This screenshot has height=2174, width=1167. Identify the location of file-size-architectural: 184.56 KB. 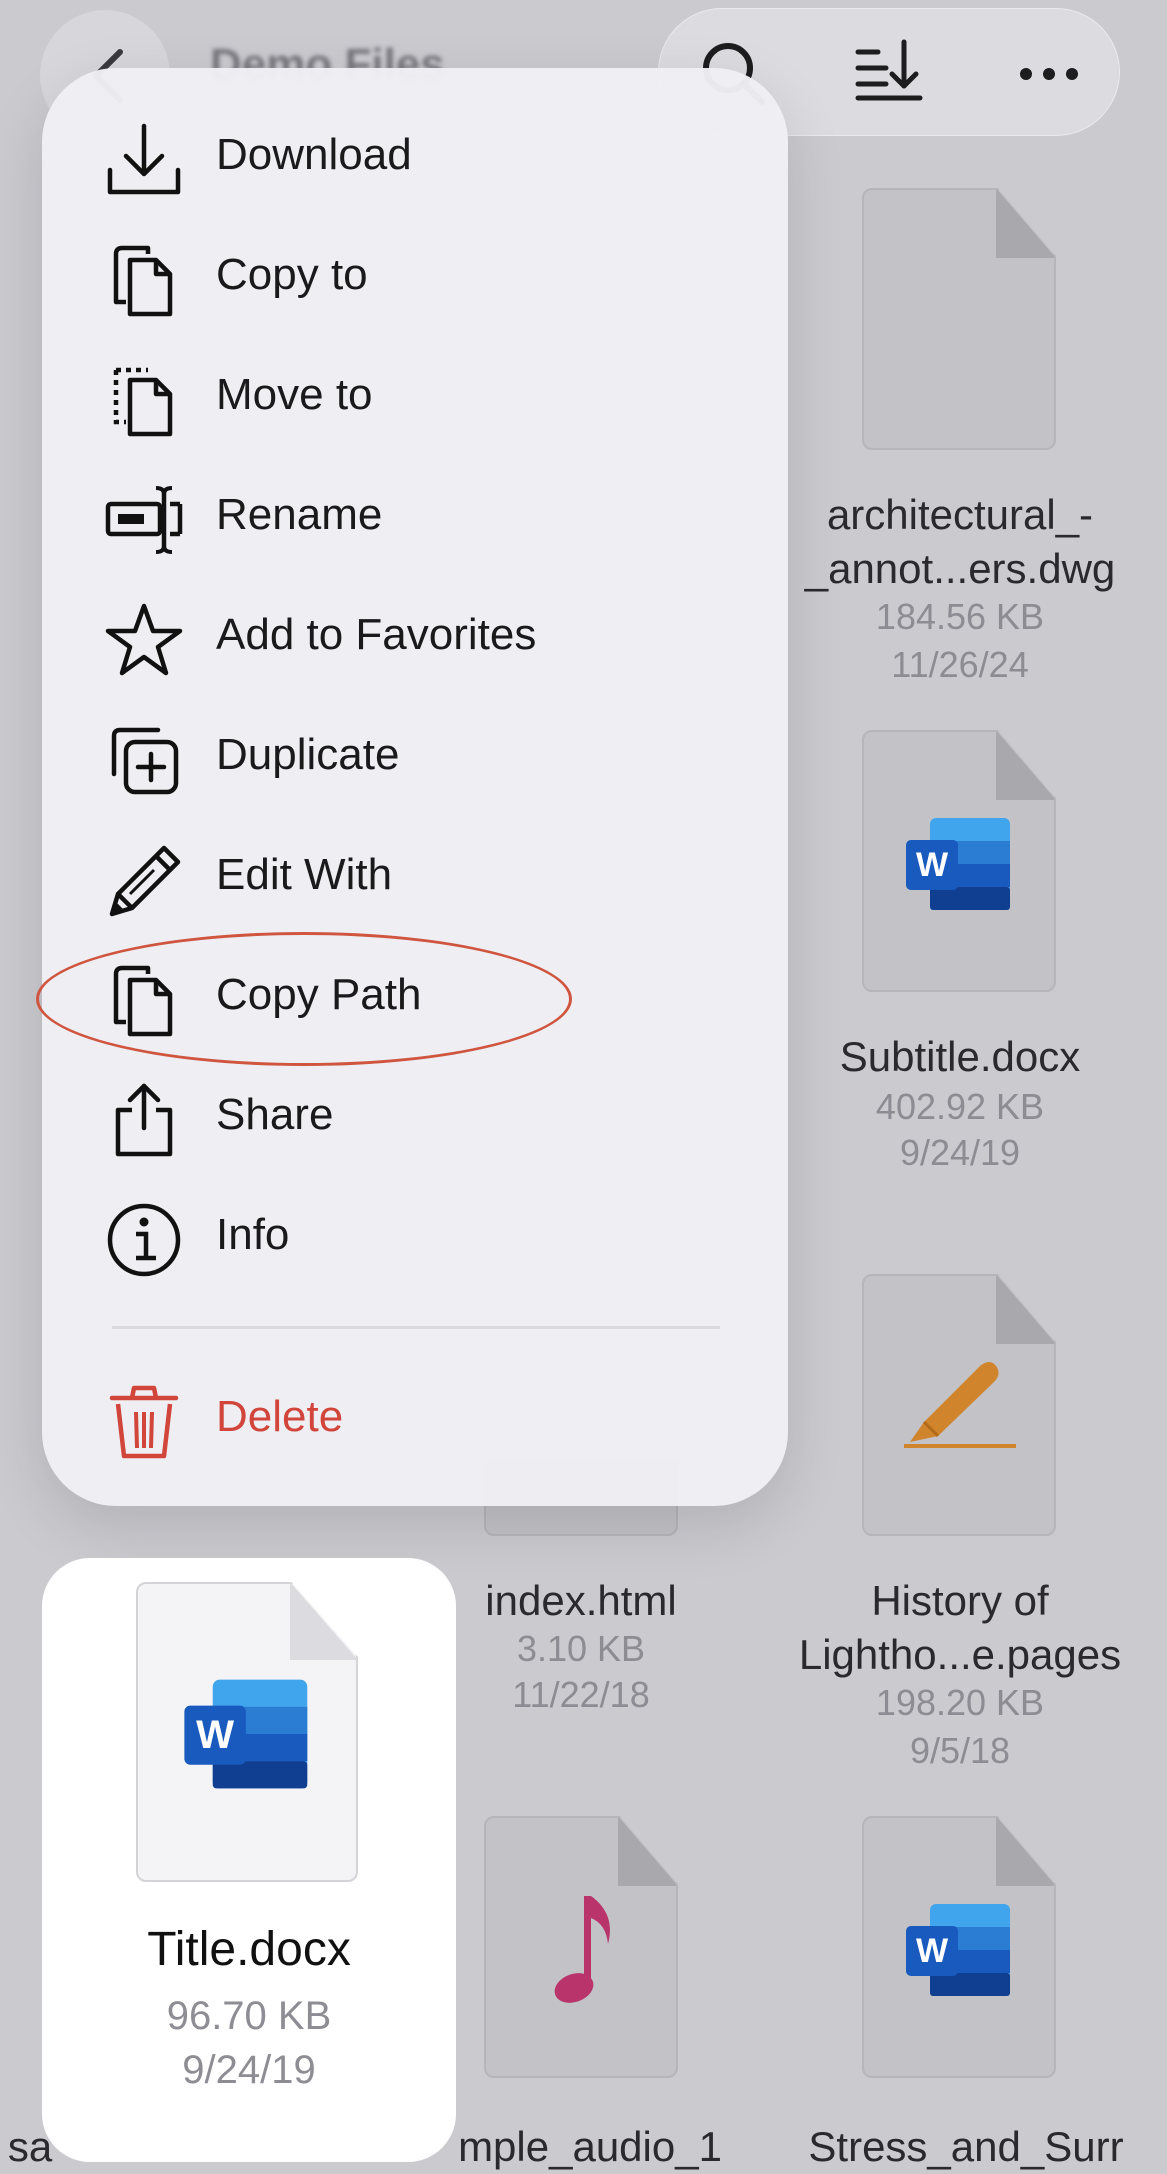
(960, 616).